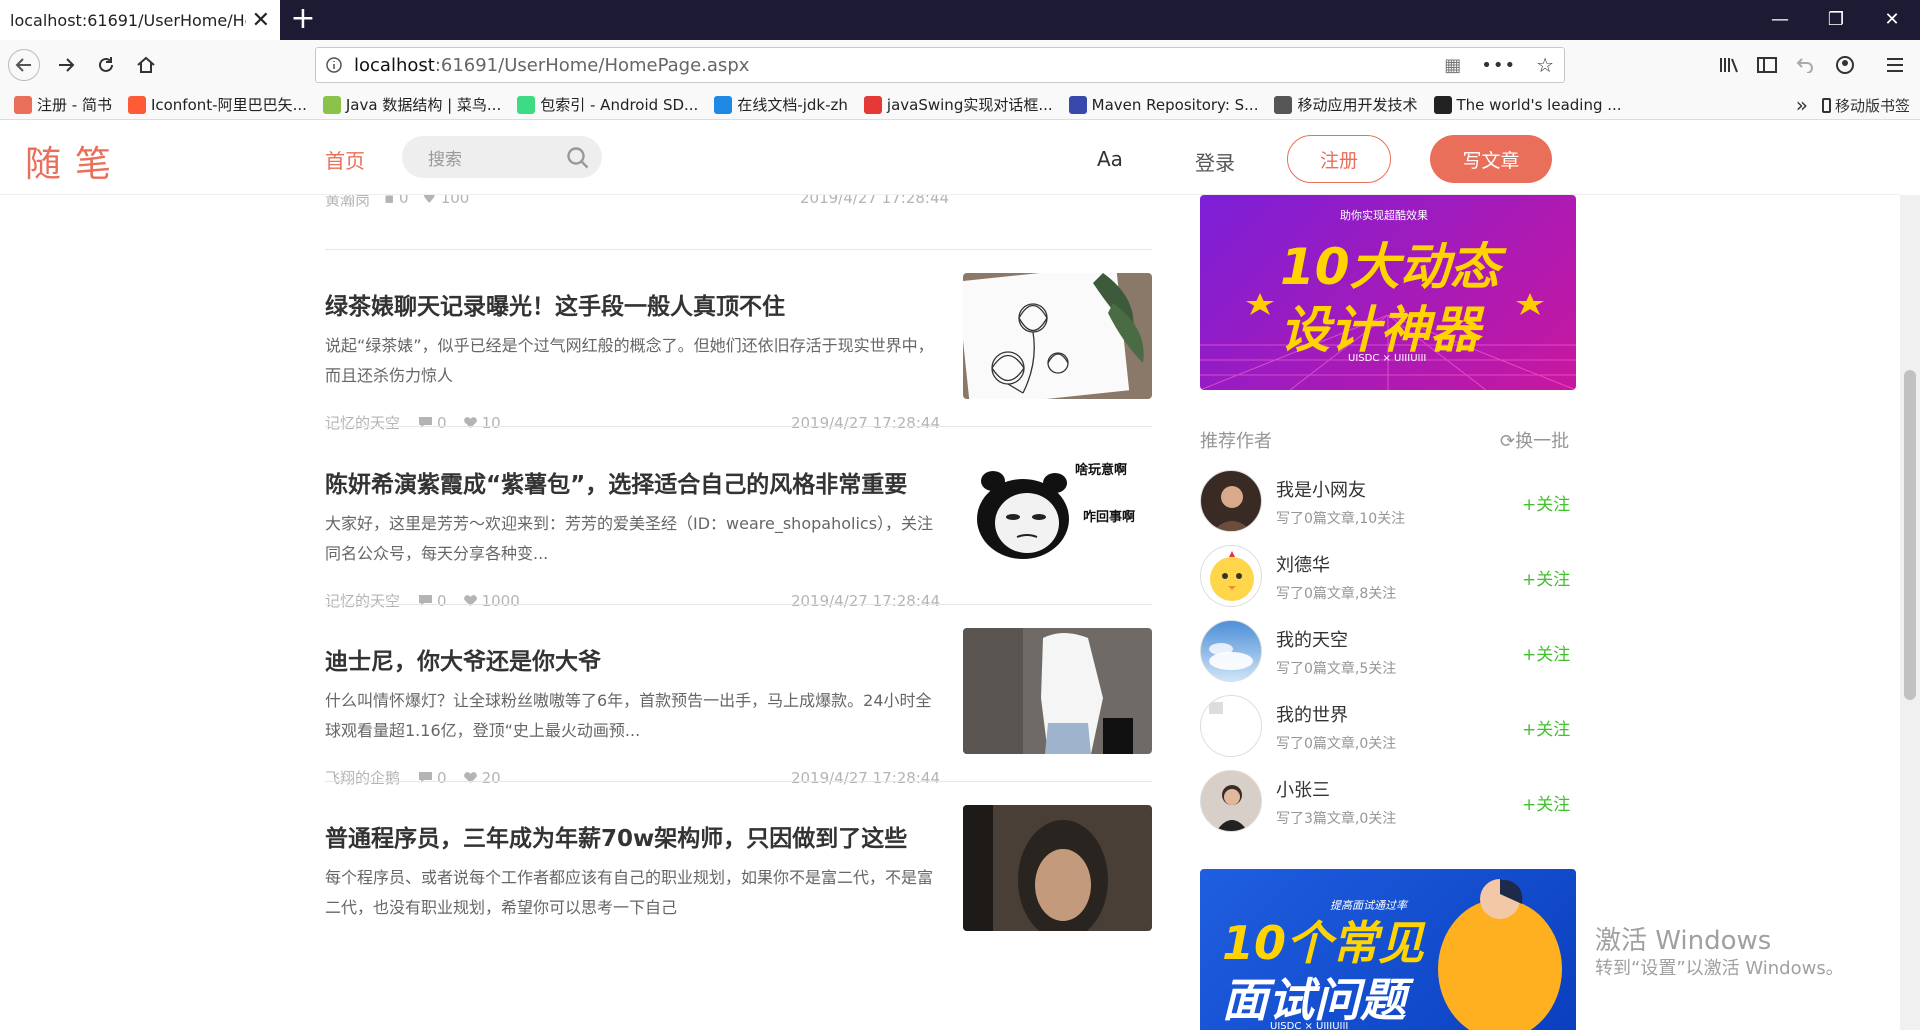 This screenshot has width=1920, height=1030. I want to click on partial-date: 2019/4/27 17:28:44, so click(875, 201).